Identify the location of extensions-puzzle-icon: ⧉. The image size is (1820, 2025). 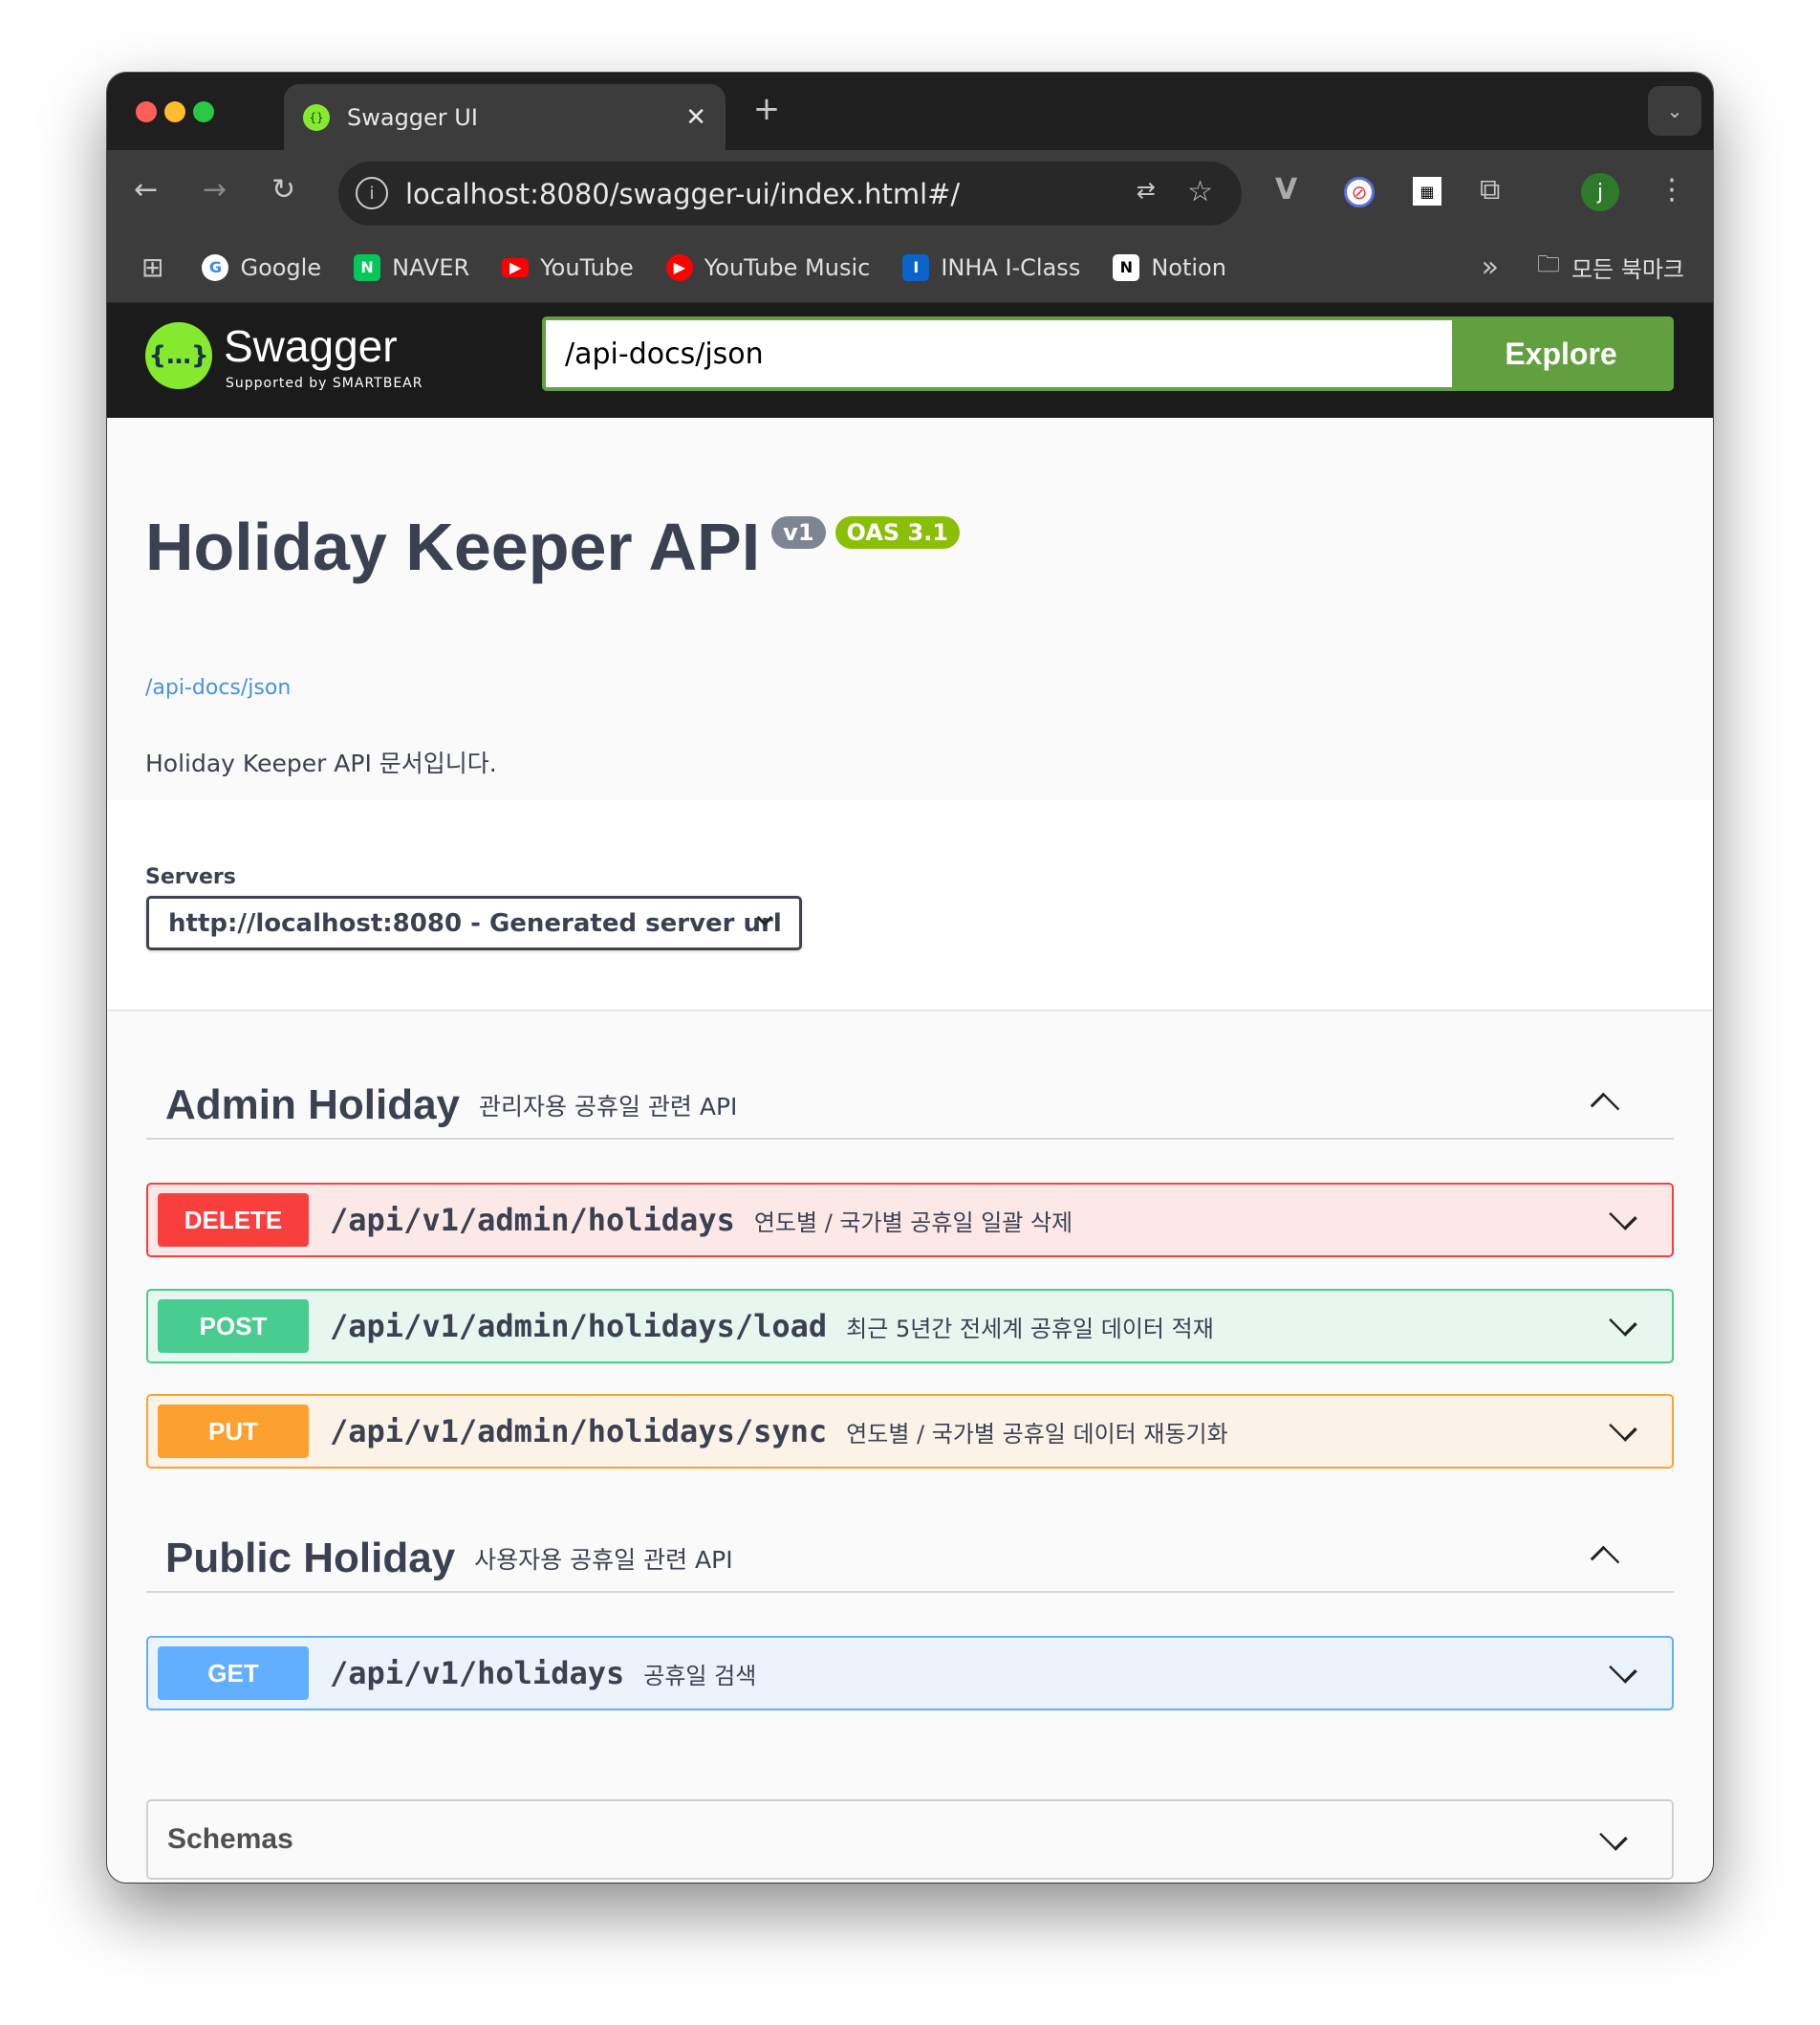
(1490, 190).